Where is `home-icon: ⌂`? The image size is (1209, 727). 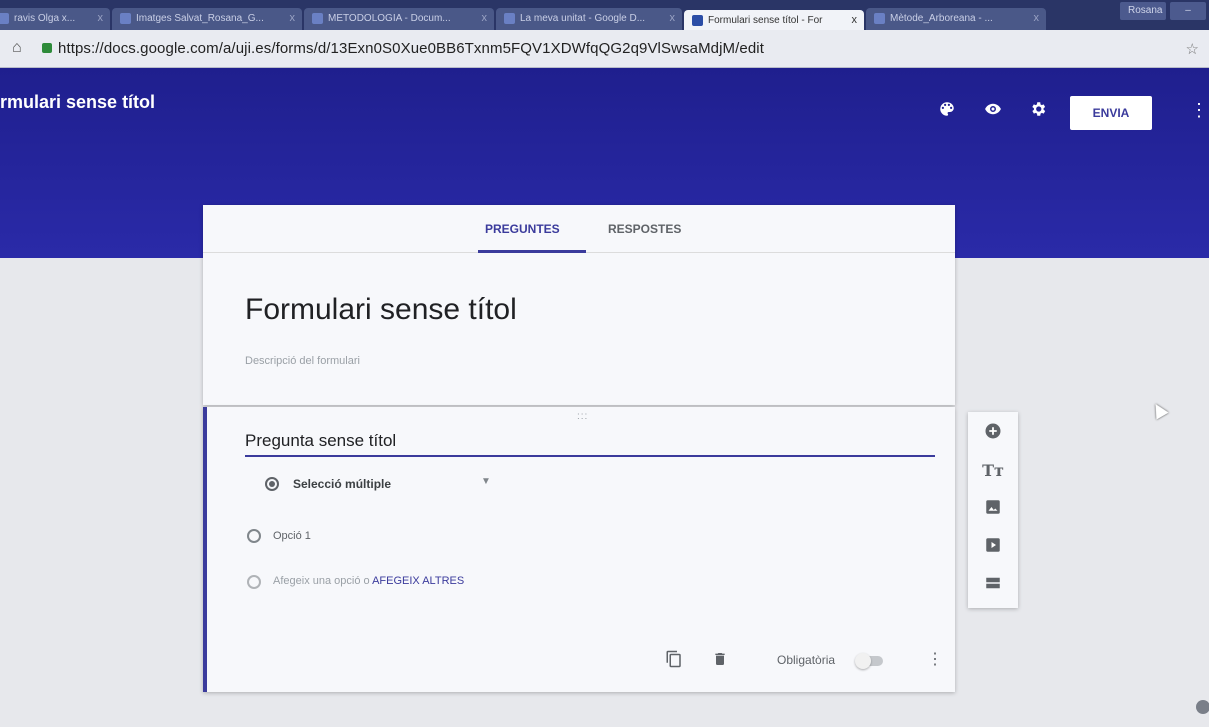
home-icon: ⌂ is located at coordinates (17, 48).